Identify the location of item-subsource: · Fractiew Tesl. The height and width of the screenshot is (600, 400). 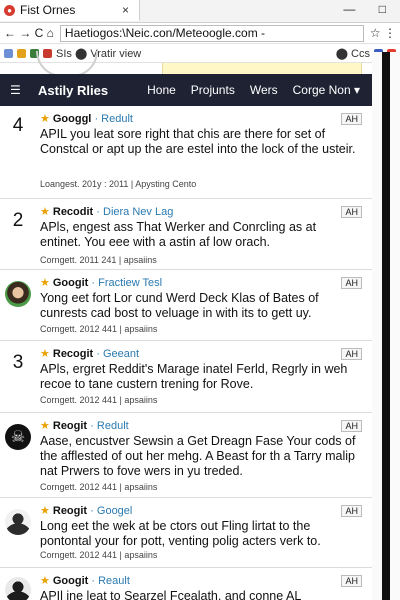
(126, 283).